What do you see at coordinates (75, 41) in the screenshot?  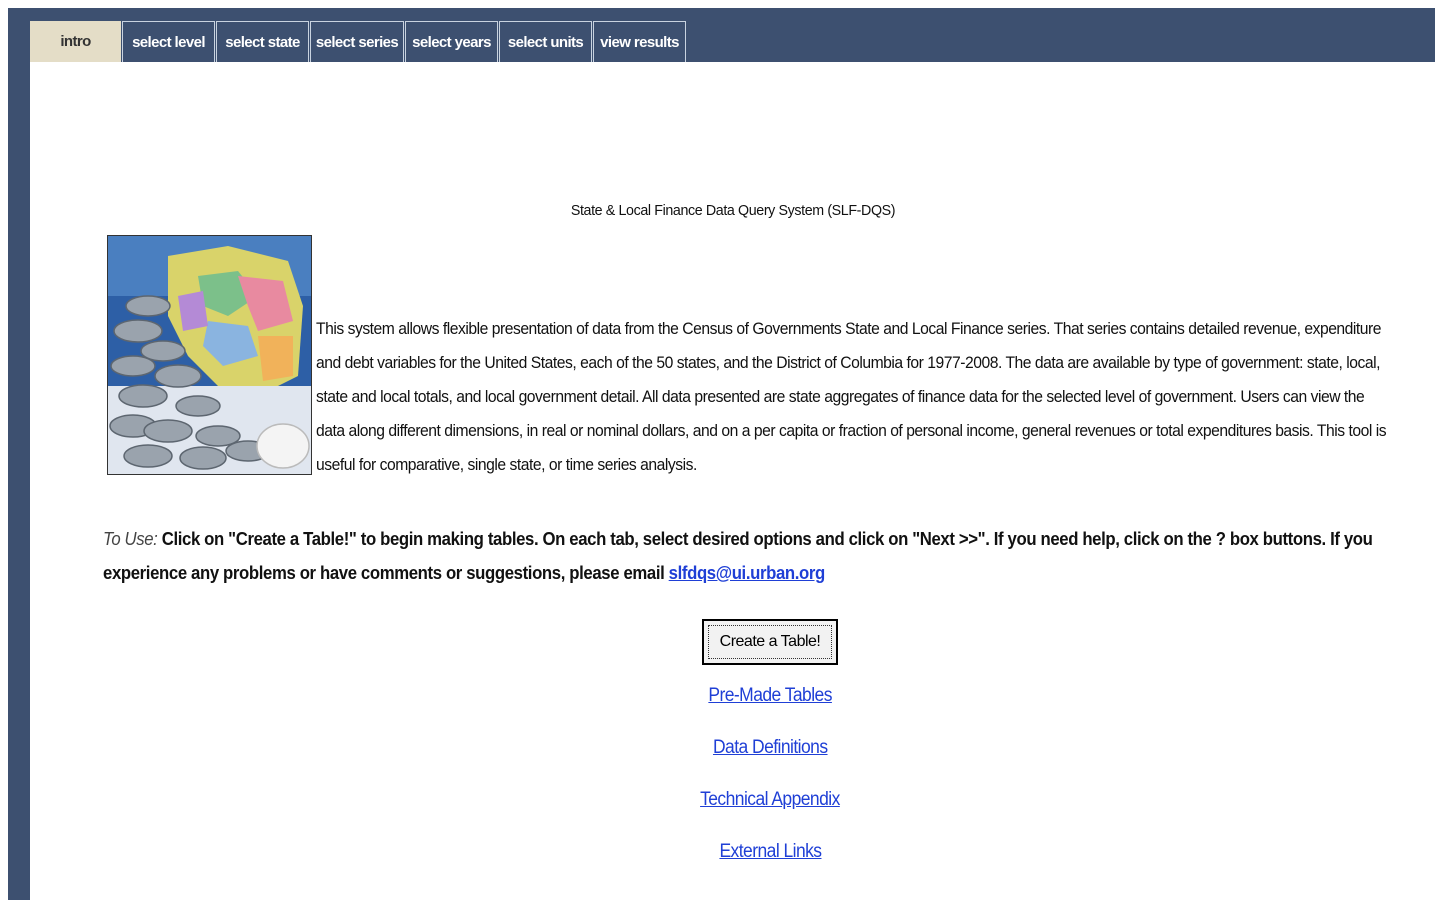 I see `tab-intro: intro` at bounding box center [75, 41].